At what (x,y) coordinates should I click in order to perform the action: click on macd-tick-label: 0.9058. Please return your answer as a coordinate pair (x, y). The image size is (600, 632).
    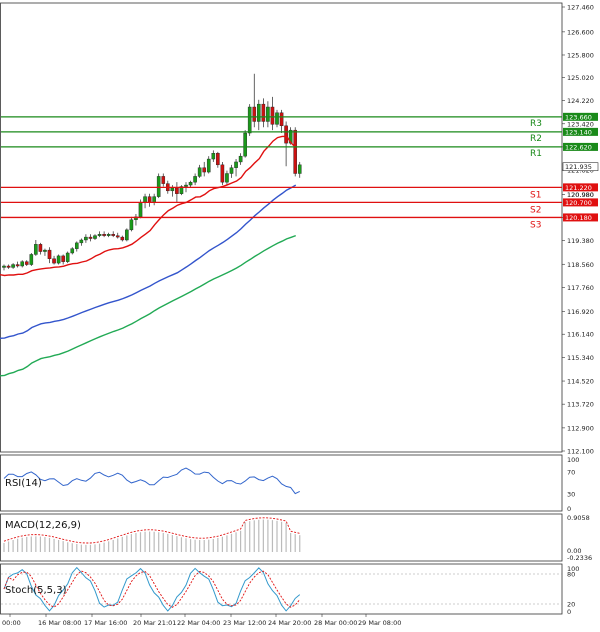
    Looking at the image, I should click on (578, 518).